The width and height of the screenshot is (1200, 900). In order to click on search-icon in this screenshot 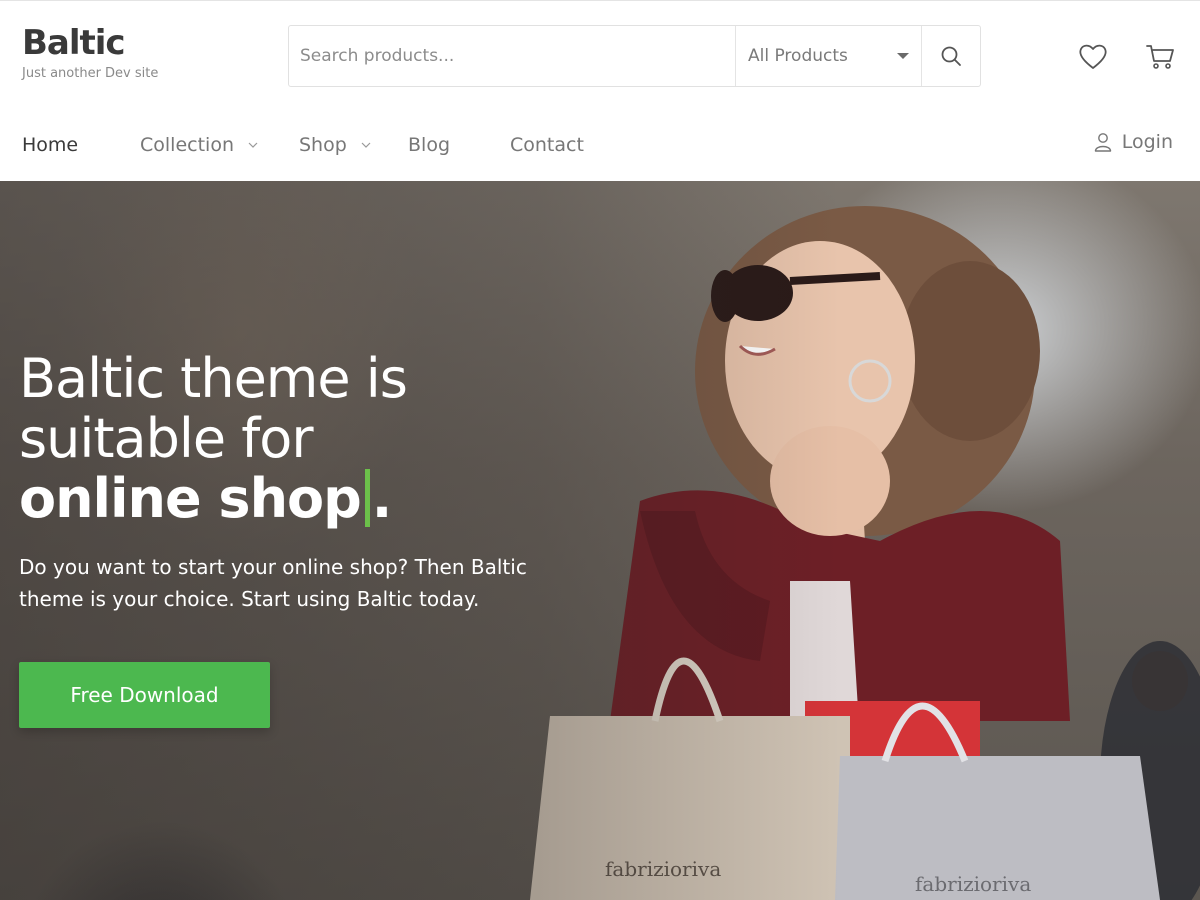, I will do `click(951, 56)`.